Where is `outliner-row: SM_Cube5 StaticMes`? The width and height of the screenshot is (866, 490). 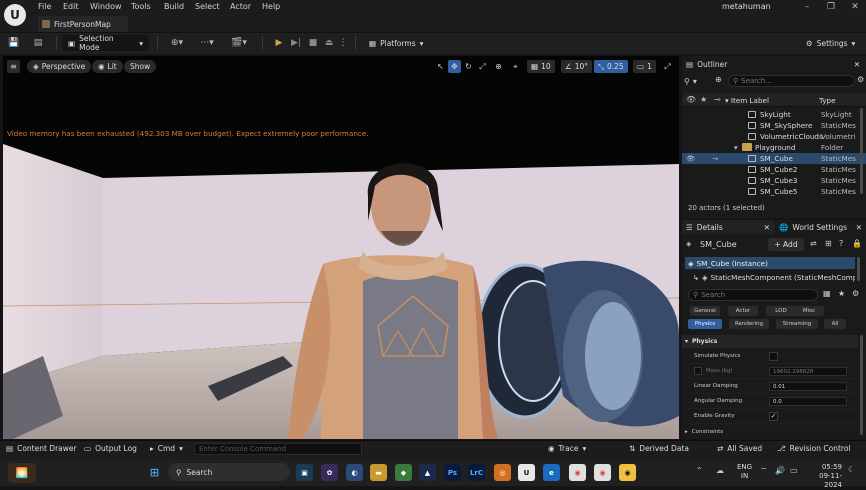
outliner-row: SM_Cube5 StaticMes is located at coordinates (774, 191).